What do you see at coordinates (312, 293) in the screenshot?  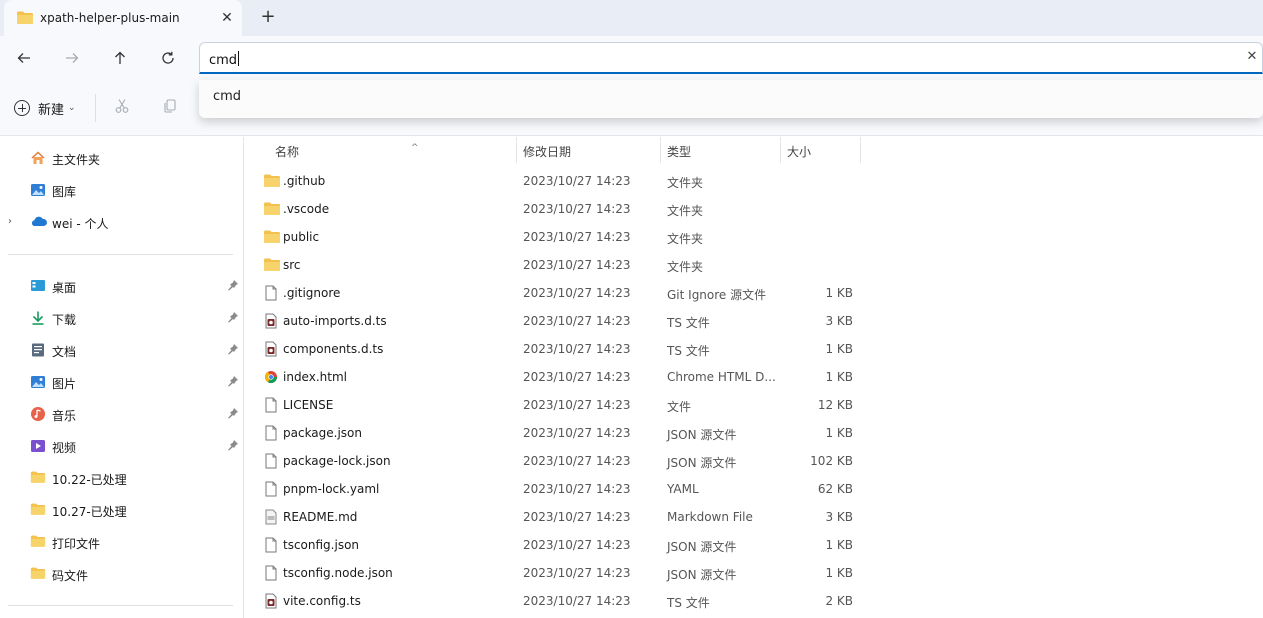 I see `file-name: .gitignore` at bounding box center [312, 293].